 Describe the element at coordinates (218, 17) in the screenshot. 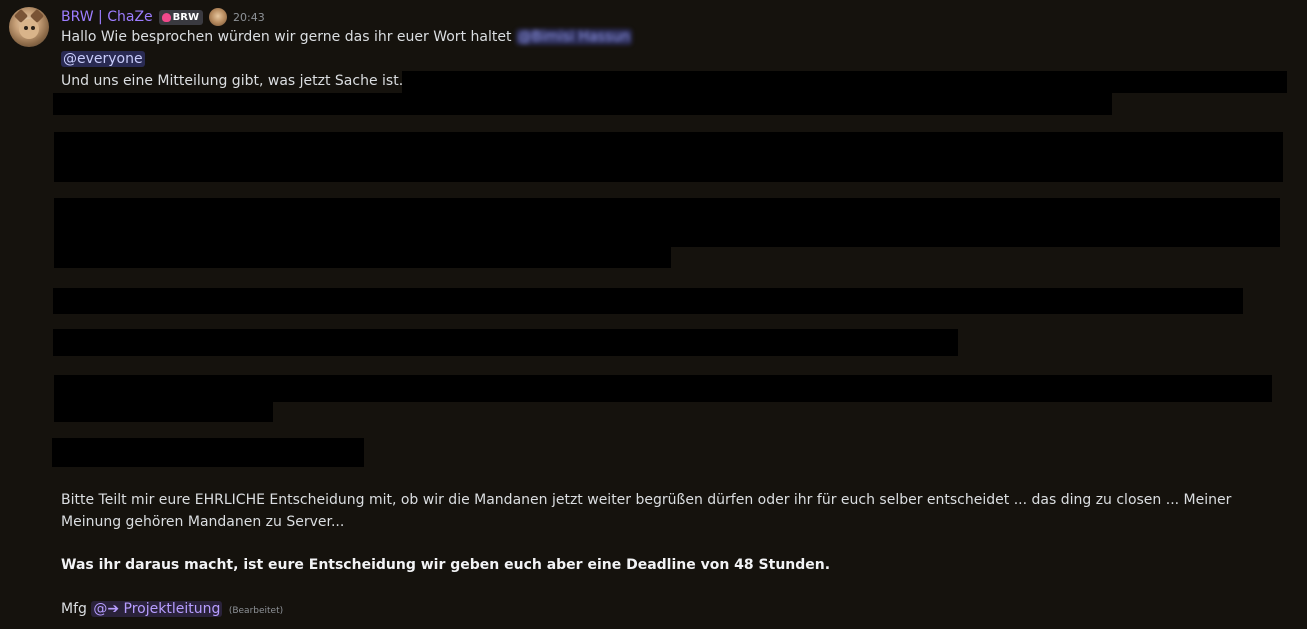

I see `role-icon` at that location.